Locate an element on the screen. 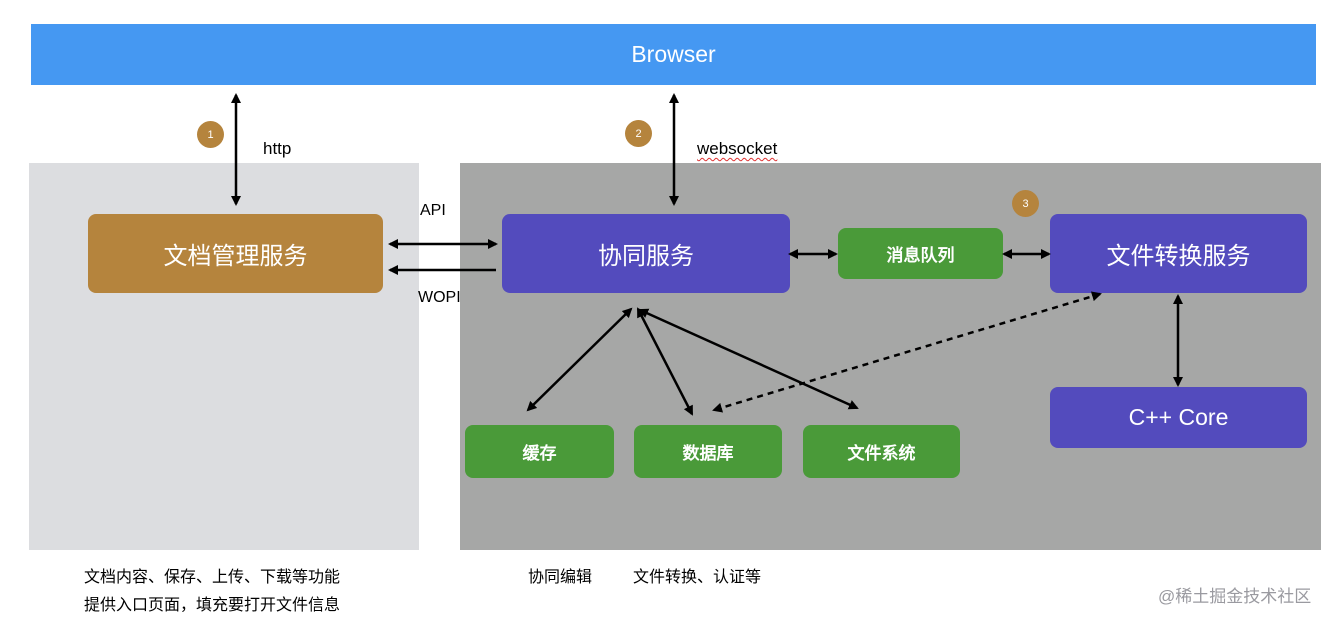  arrow-conversion-db-dashed is located at coordinates (907, 352).